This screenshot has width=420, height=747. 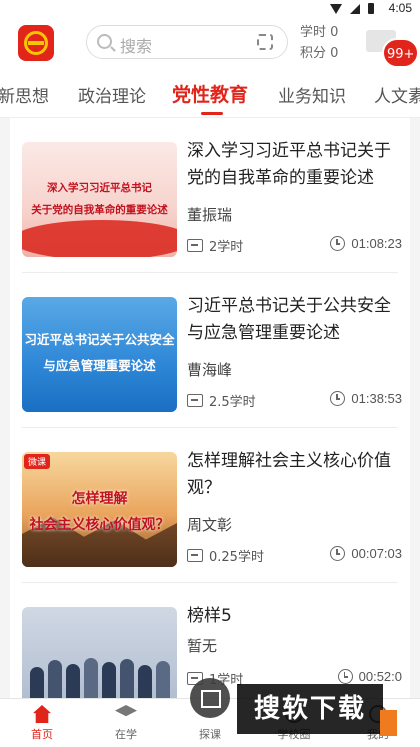 I want to click on status-icons, so click(x=352, y=8).